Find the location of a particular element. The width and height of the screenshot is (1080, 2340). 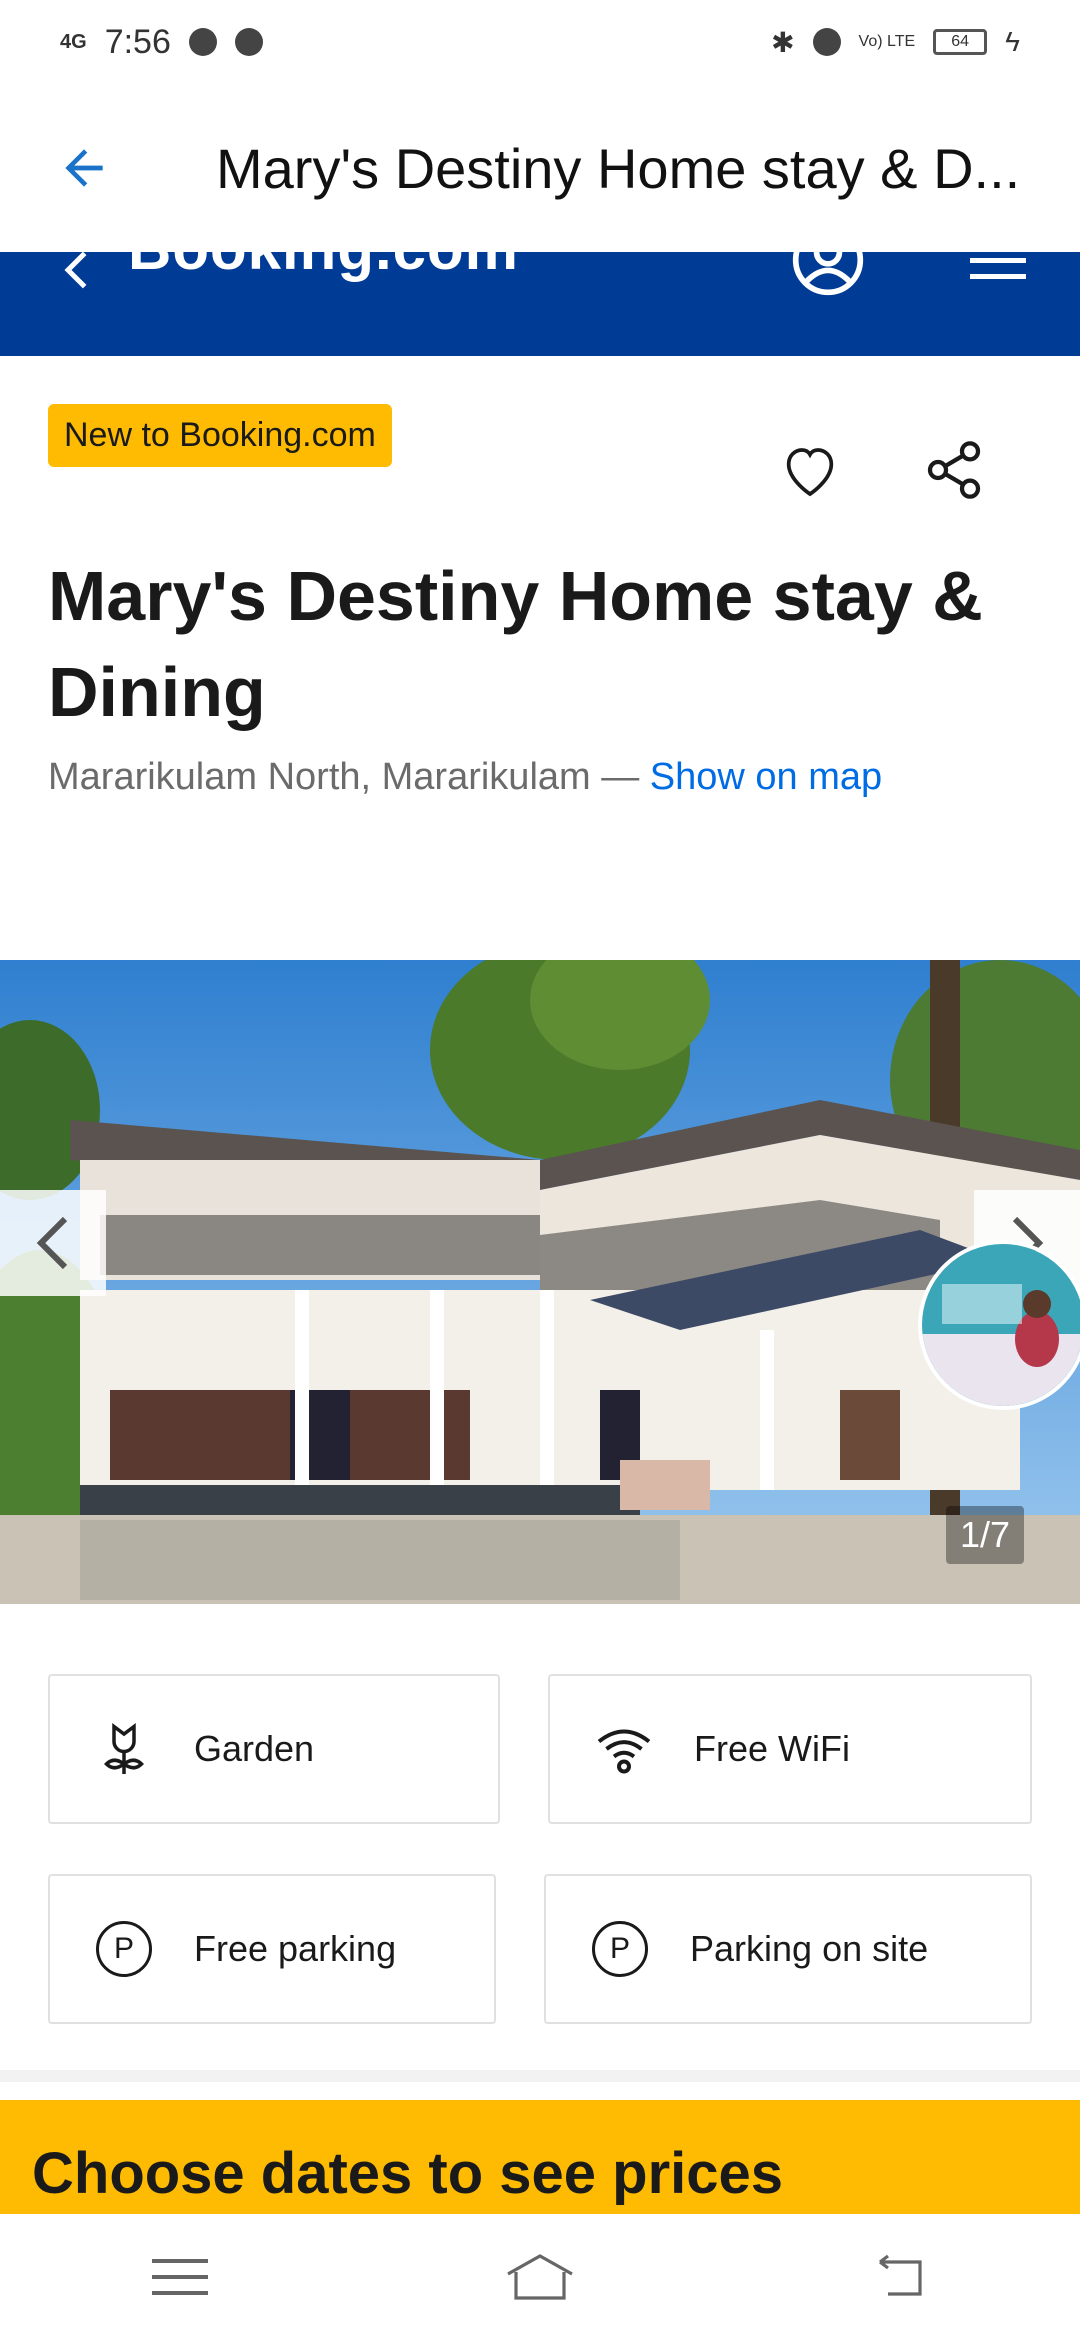

messenger-icon is located at coordinates (248, 42).